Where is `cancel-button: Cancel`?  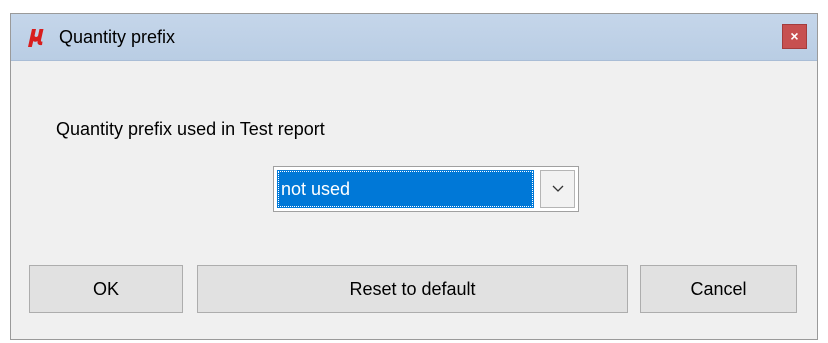 cancel-button: Cancel is located at coordinates (718, 289).